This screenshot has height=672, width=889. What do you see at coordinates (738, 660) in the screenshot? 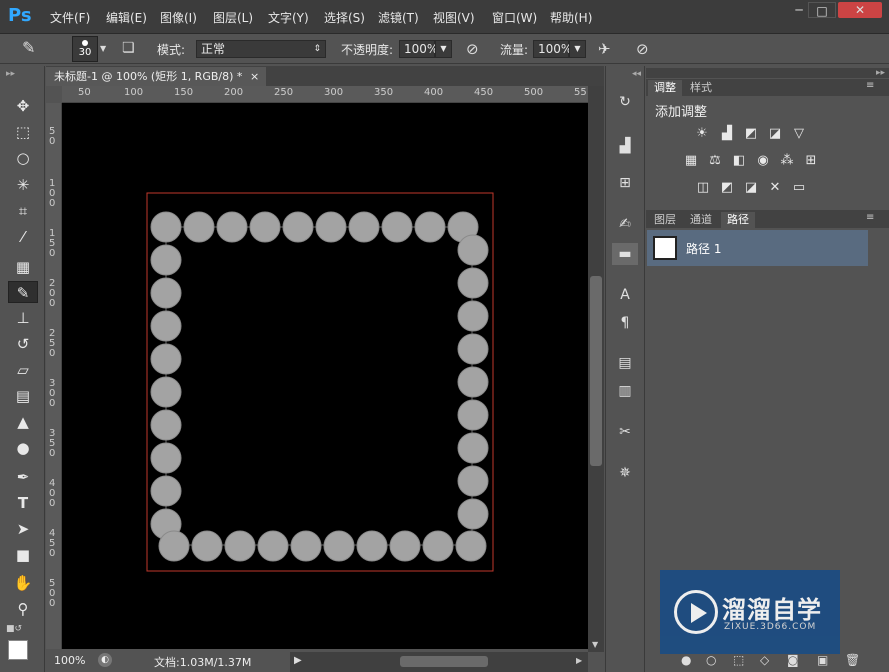
I see `load-selection-icon: ⬚` at bounding box center [738, 660].